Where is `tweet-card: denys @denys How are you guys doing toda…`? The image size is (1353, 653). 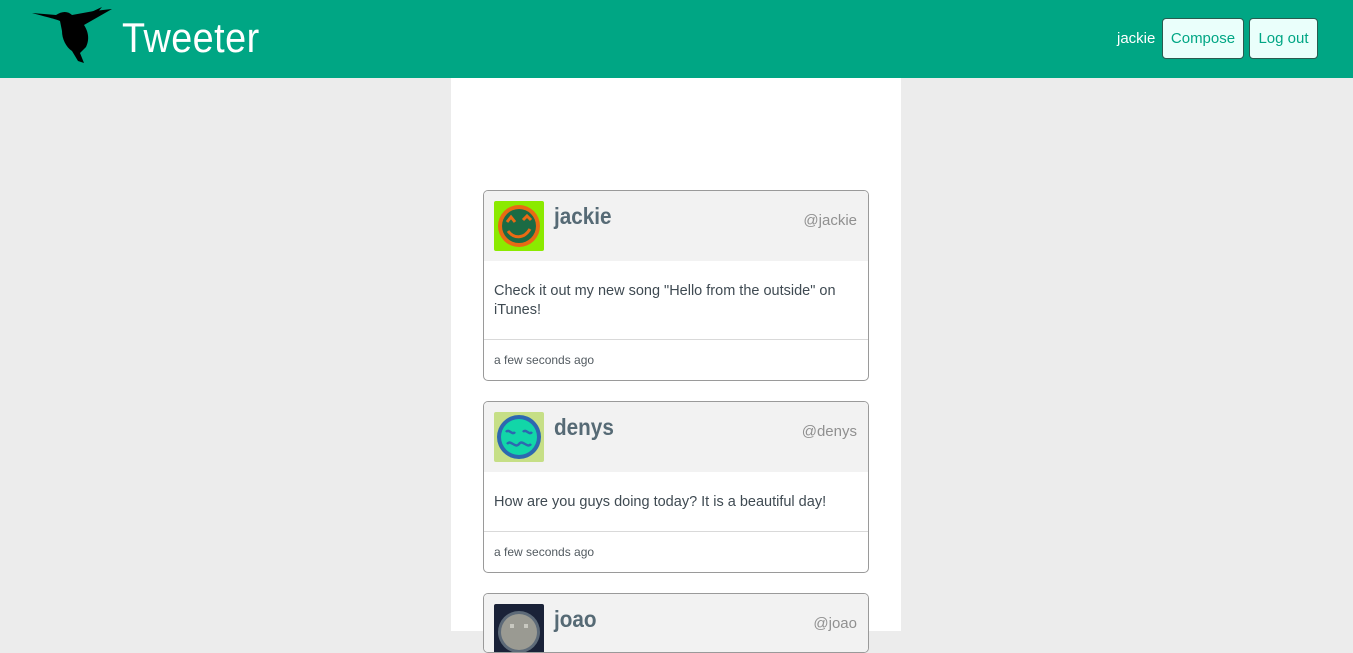 tweet-card: denys @denys How are you guys doing toda… is located at coordinates (676, 487).